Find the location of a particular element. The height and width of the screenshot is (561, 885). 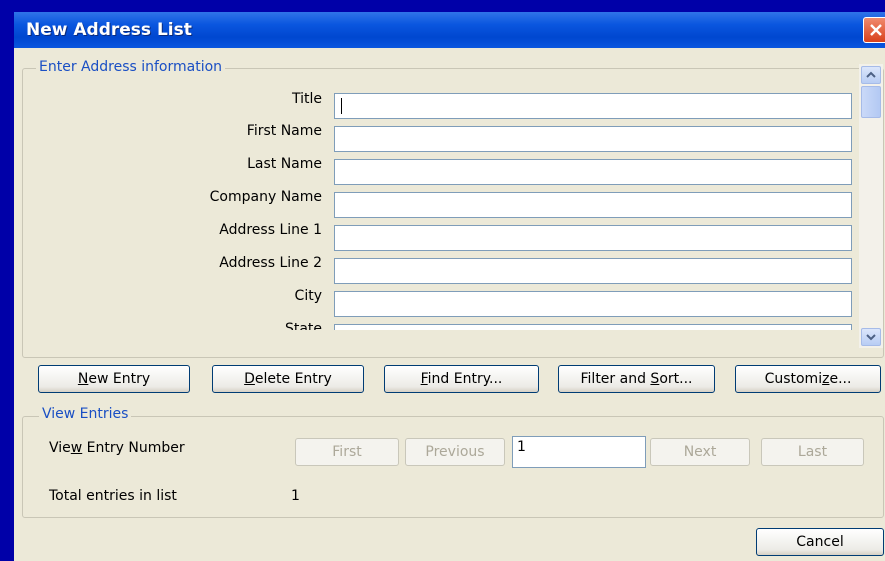

previous-button: Previous is located at coordinates (455, 452).